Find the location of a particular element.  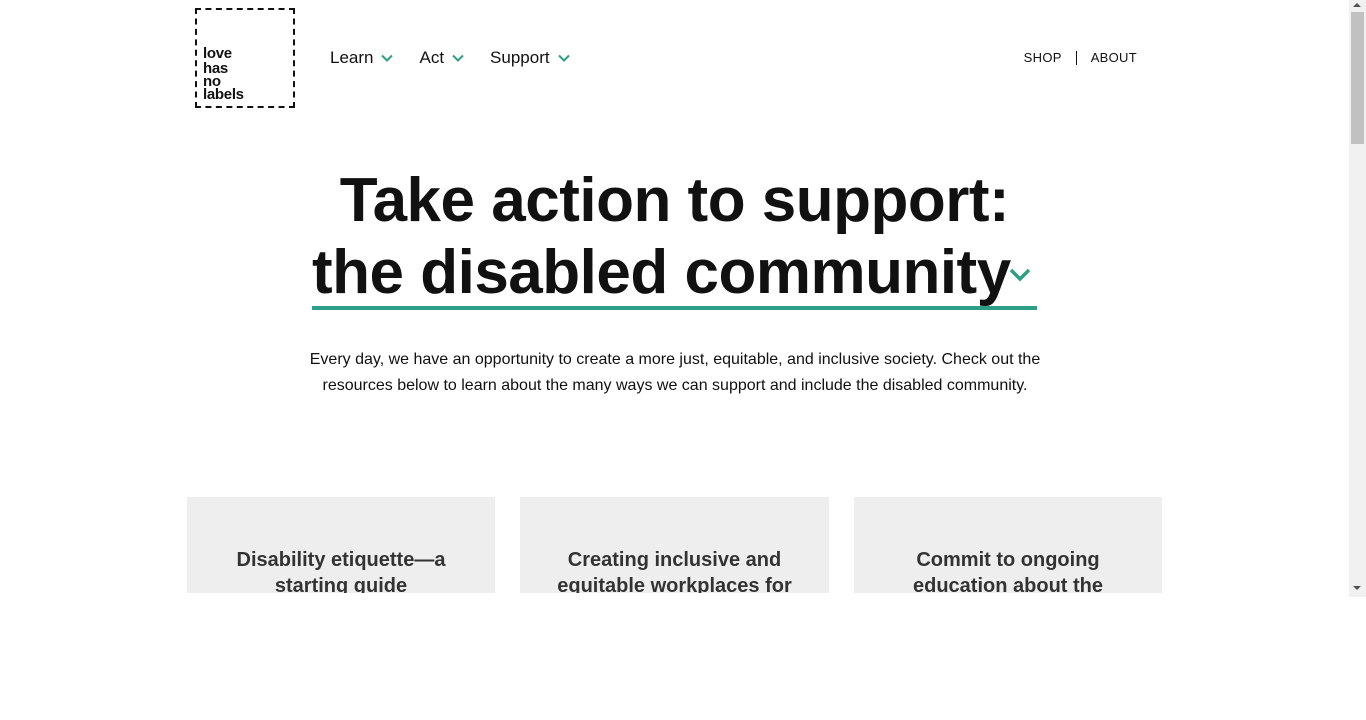

shop-link: SHOP is located at coordinates (1043, 57).